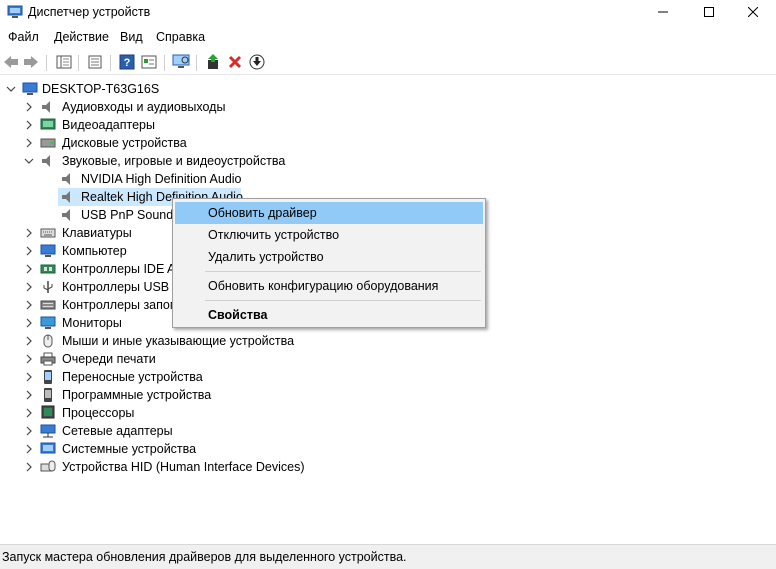 Image resolution: width=776 pixels, height=569 pixels. What do you see at coordinates (120, 305) in the screenshot?
I see `tree-item-label: Контроллеры запом` at bounding box center [120, 305].